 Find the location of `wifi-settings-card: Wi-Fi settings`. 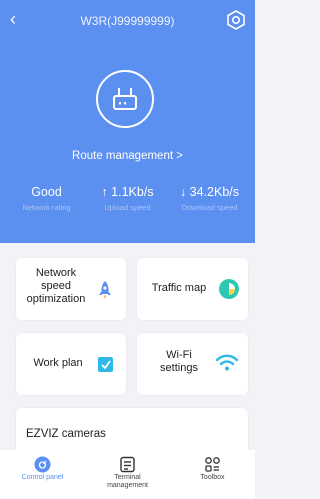

wifi-settings-card: Wi-Fi settings is located at coordinates (192, 364).